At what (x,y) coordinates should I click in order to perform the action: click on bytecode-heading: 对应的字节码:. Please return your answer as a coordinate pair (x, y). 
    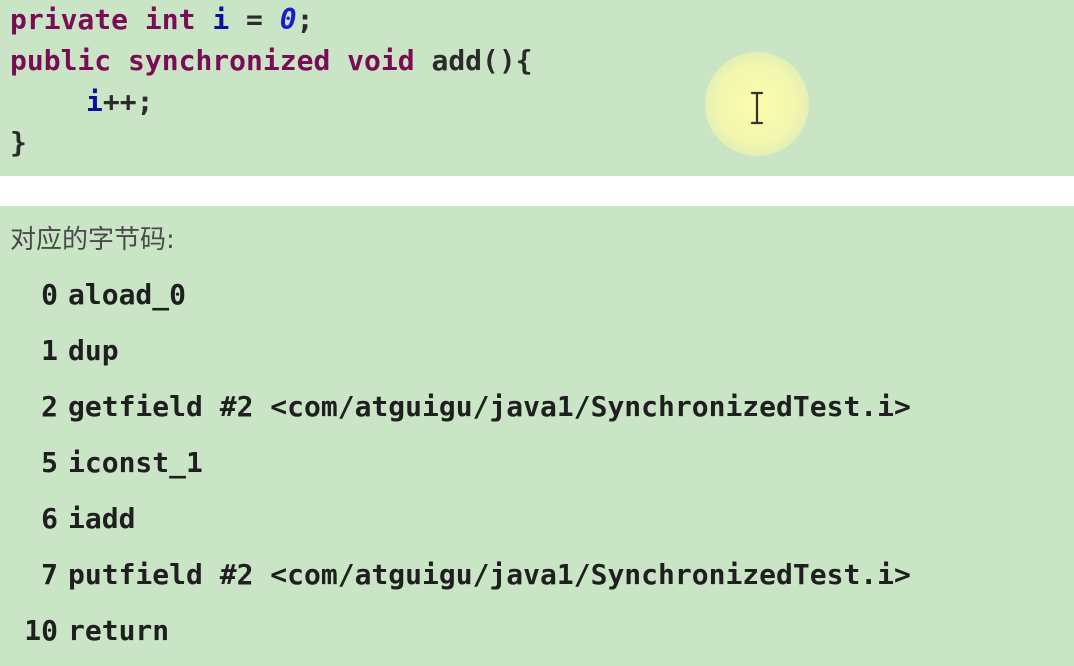
    Looking at the image, I should click on (92, 240).